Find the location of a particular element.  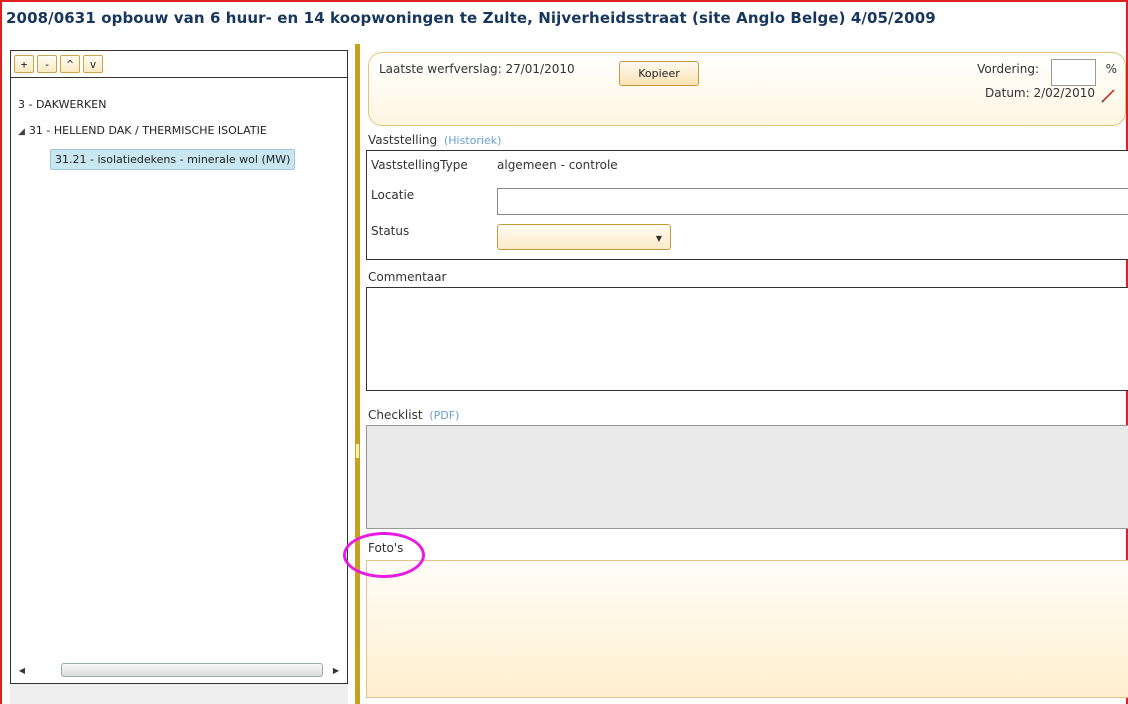

checklist-header: Checklist (PDF) is located at coordinates (413, 415).